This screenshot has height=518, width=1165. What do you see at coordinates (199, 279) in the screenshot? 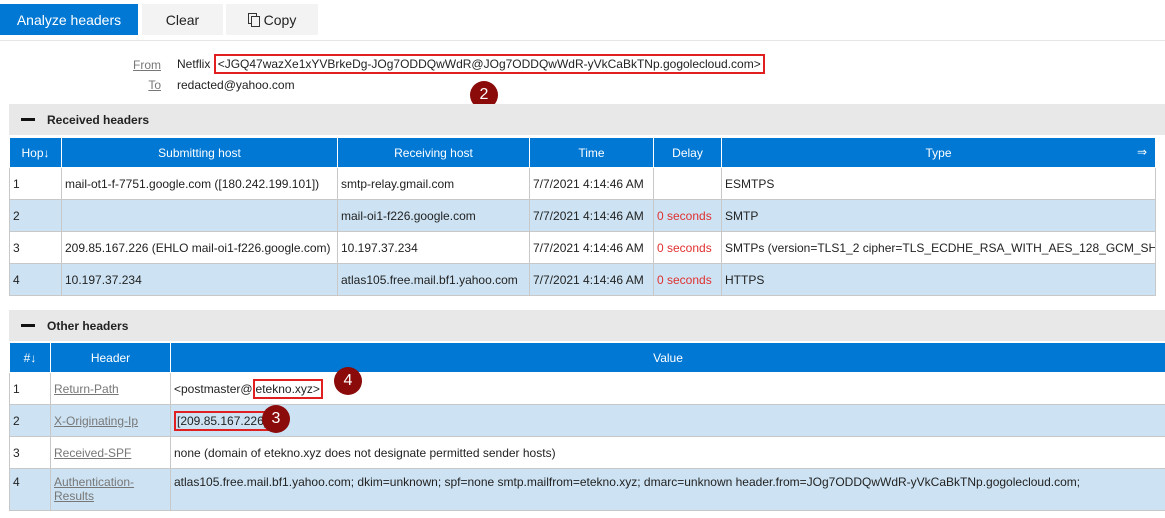
I see `submitting-host-cell: 10.197.37.234` at bounding box center [199, 279].